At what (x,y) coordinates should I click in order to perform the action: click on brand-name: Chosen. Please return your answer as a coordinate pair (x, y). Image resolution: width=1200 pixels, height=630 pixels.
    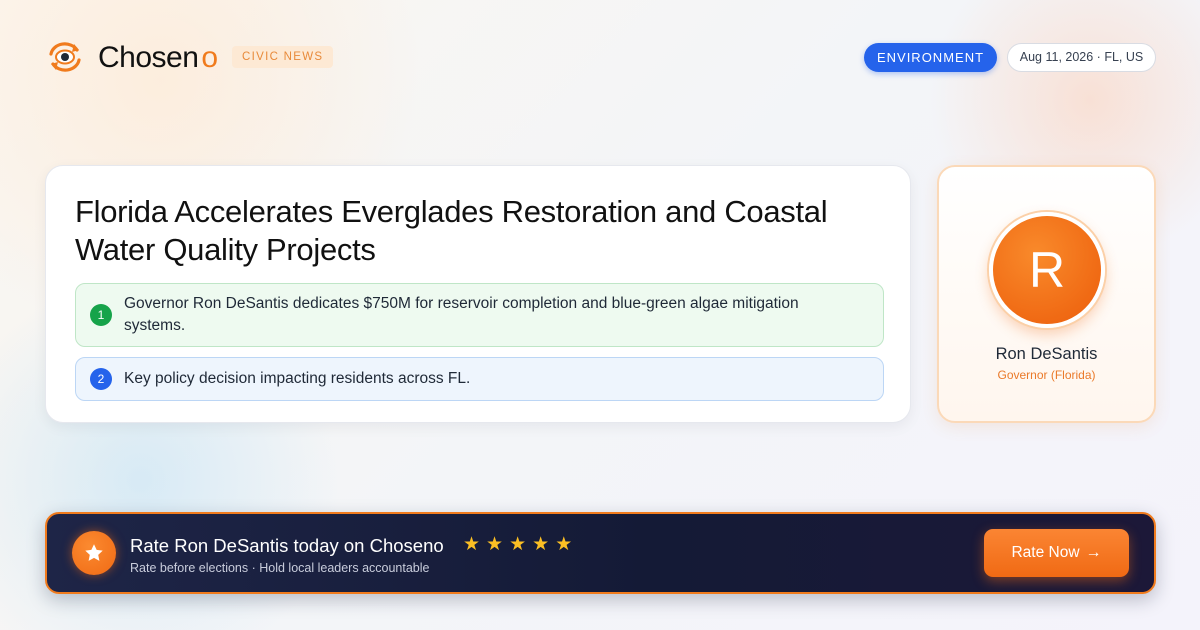
    Looking at the image, I should click on (148, 57).